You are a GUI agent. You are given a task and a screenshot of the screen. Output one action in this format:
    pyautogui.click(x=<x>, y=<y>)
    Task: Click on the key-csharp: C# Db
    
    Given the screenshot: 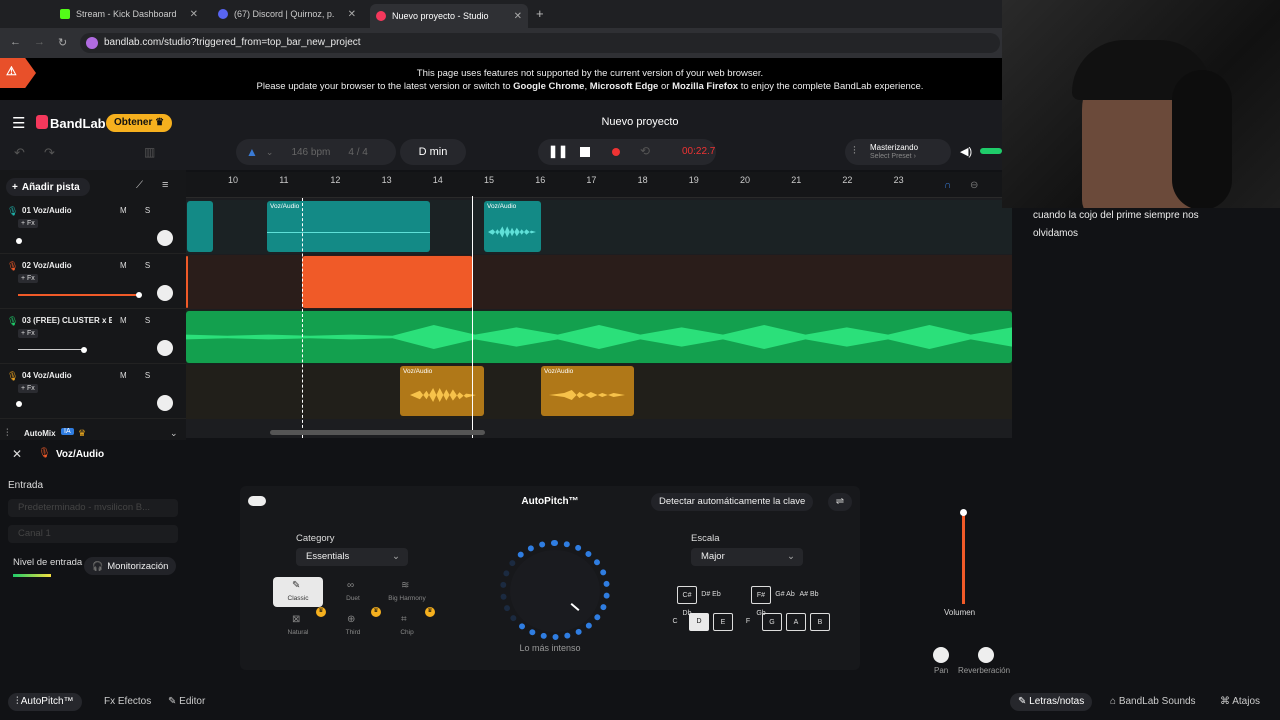 What is the action you would take?
    pyautogui.click(x=687, y=601)
    